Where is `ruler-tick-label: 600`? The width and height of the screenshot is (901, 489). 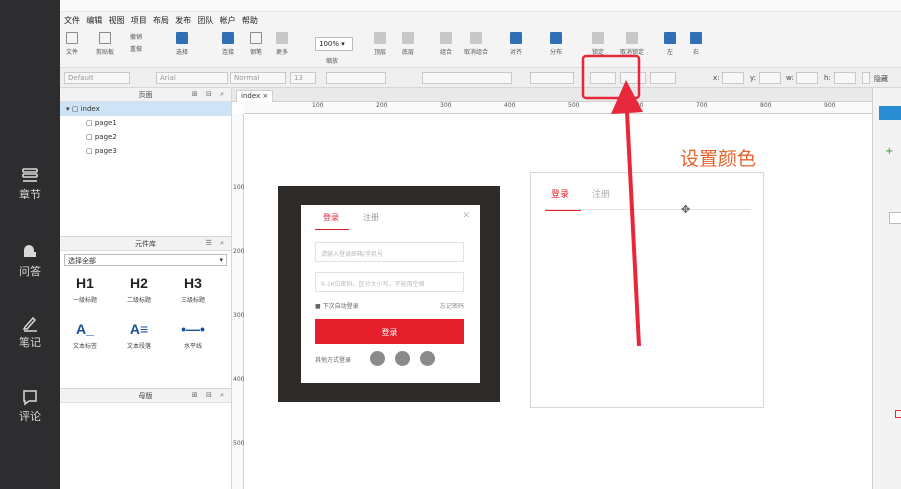 ruler-tick-label: 600 is located at coordinates (638, 105).